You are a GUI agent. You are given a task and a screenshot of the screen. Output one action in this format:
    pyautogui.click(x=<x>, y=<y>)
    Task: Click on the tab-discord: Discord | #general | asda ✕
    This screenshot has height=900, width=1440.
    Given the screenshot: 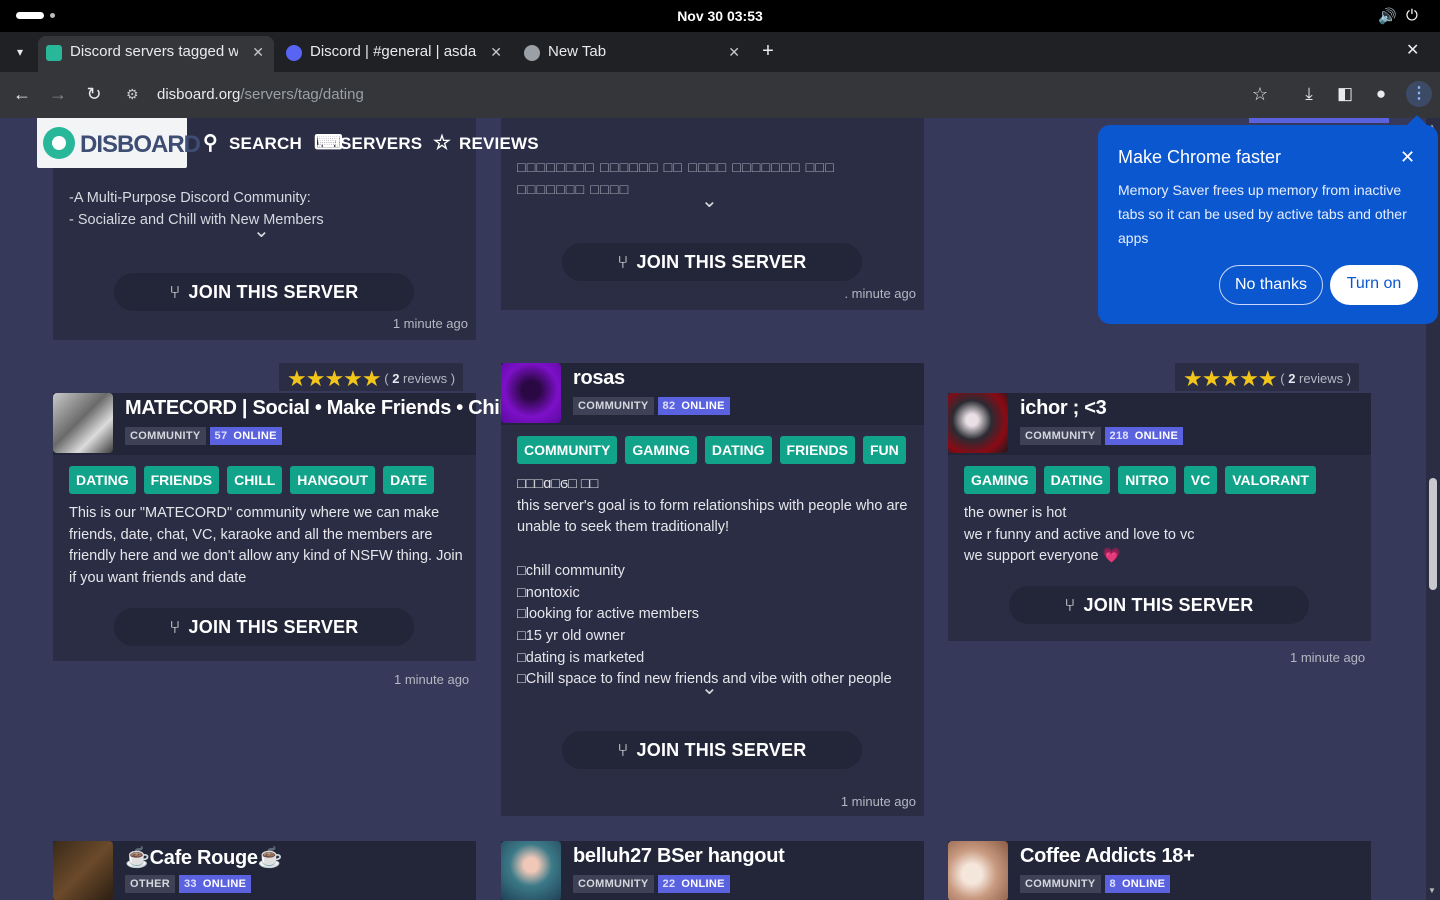 What is the action you would take?
    pyautogui.click(x=395, y=54)
    